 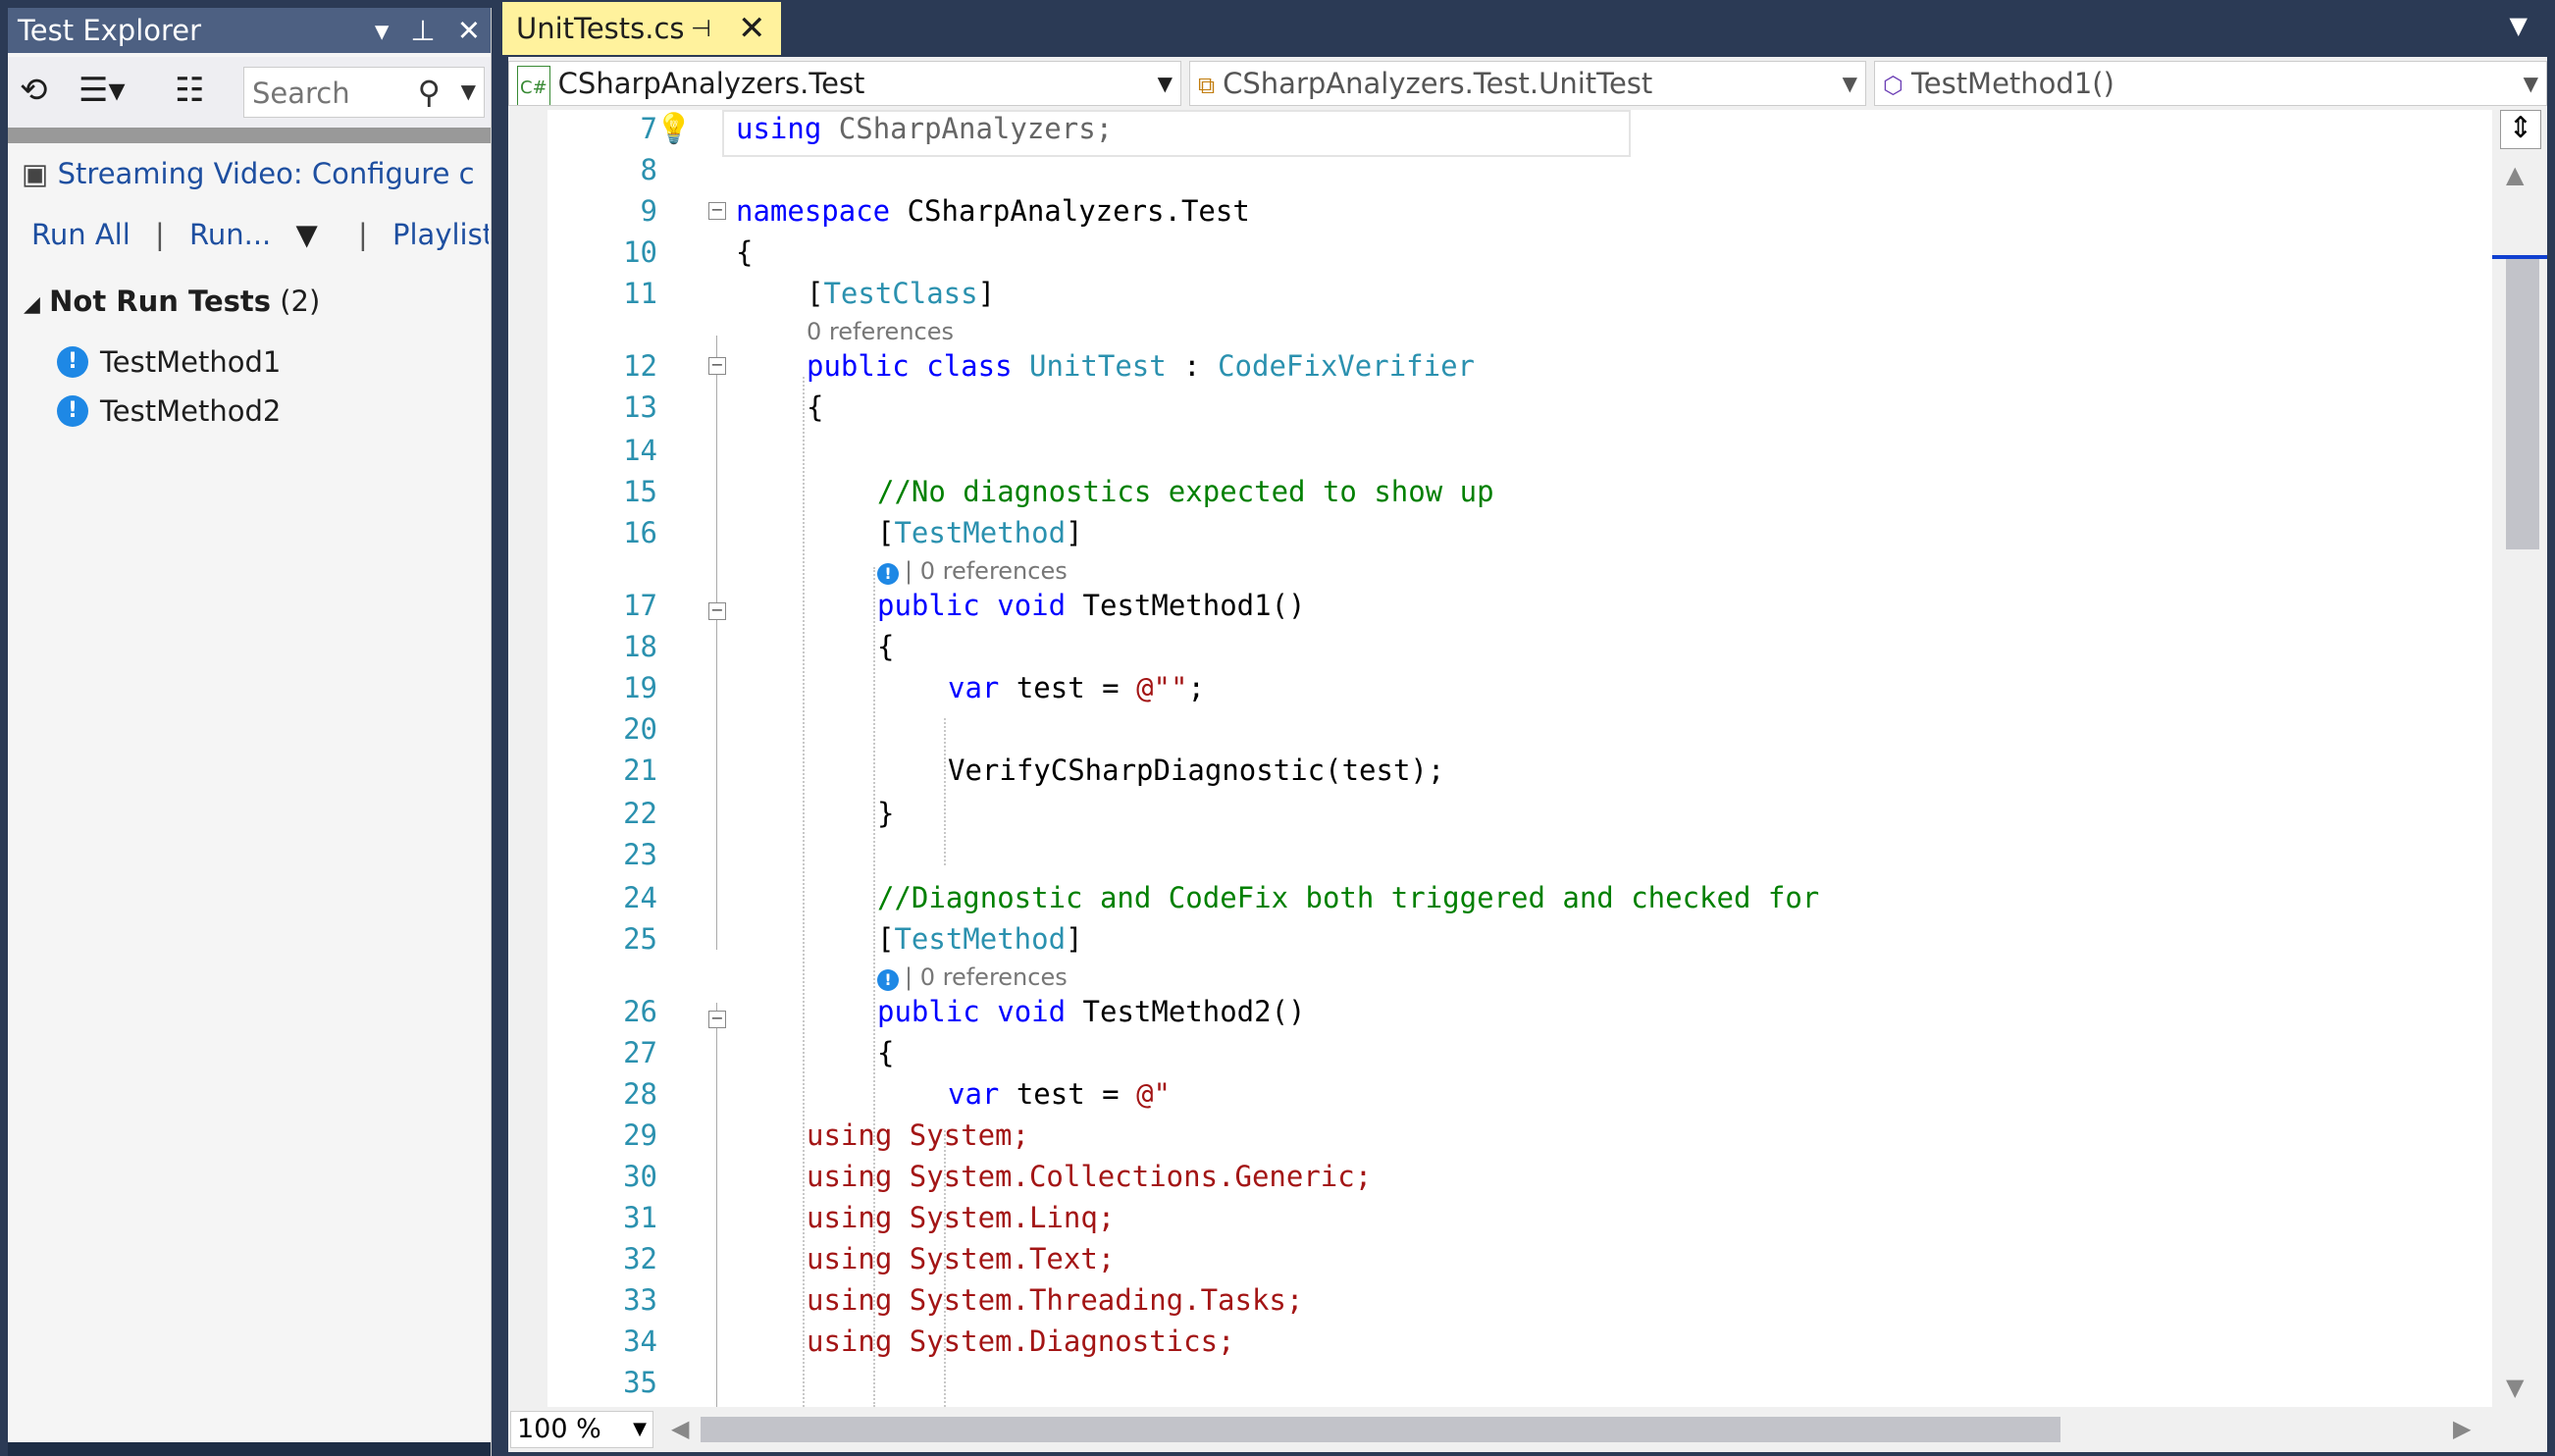 What do you see at coordinates (2515, 174) in the screenshot?
I see `scroll-up-icon: ▲` at bounding box center [2515, 174].